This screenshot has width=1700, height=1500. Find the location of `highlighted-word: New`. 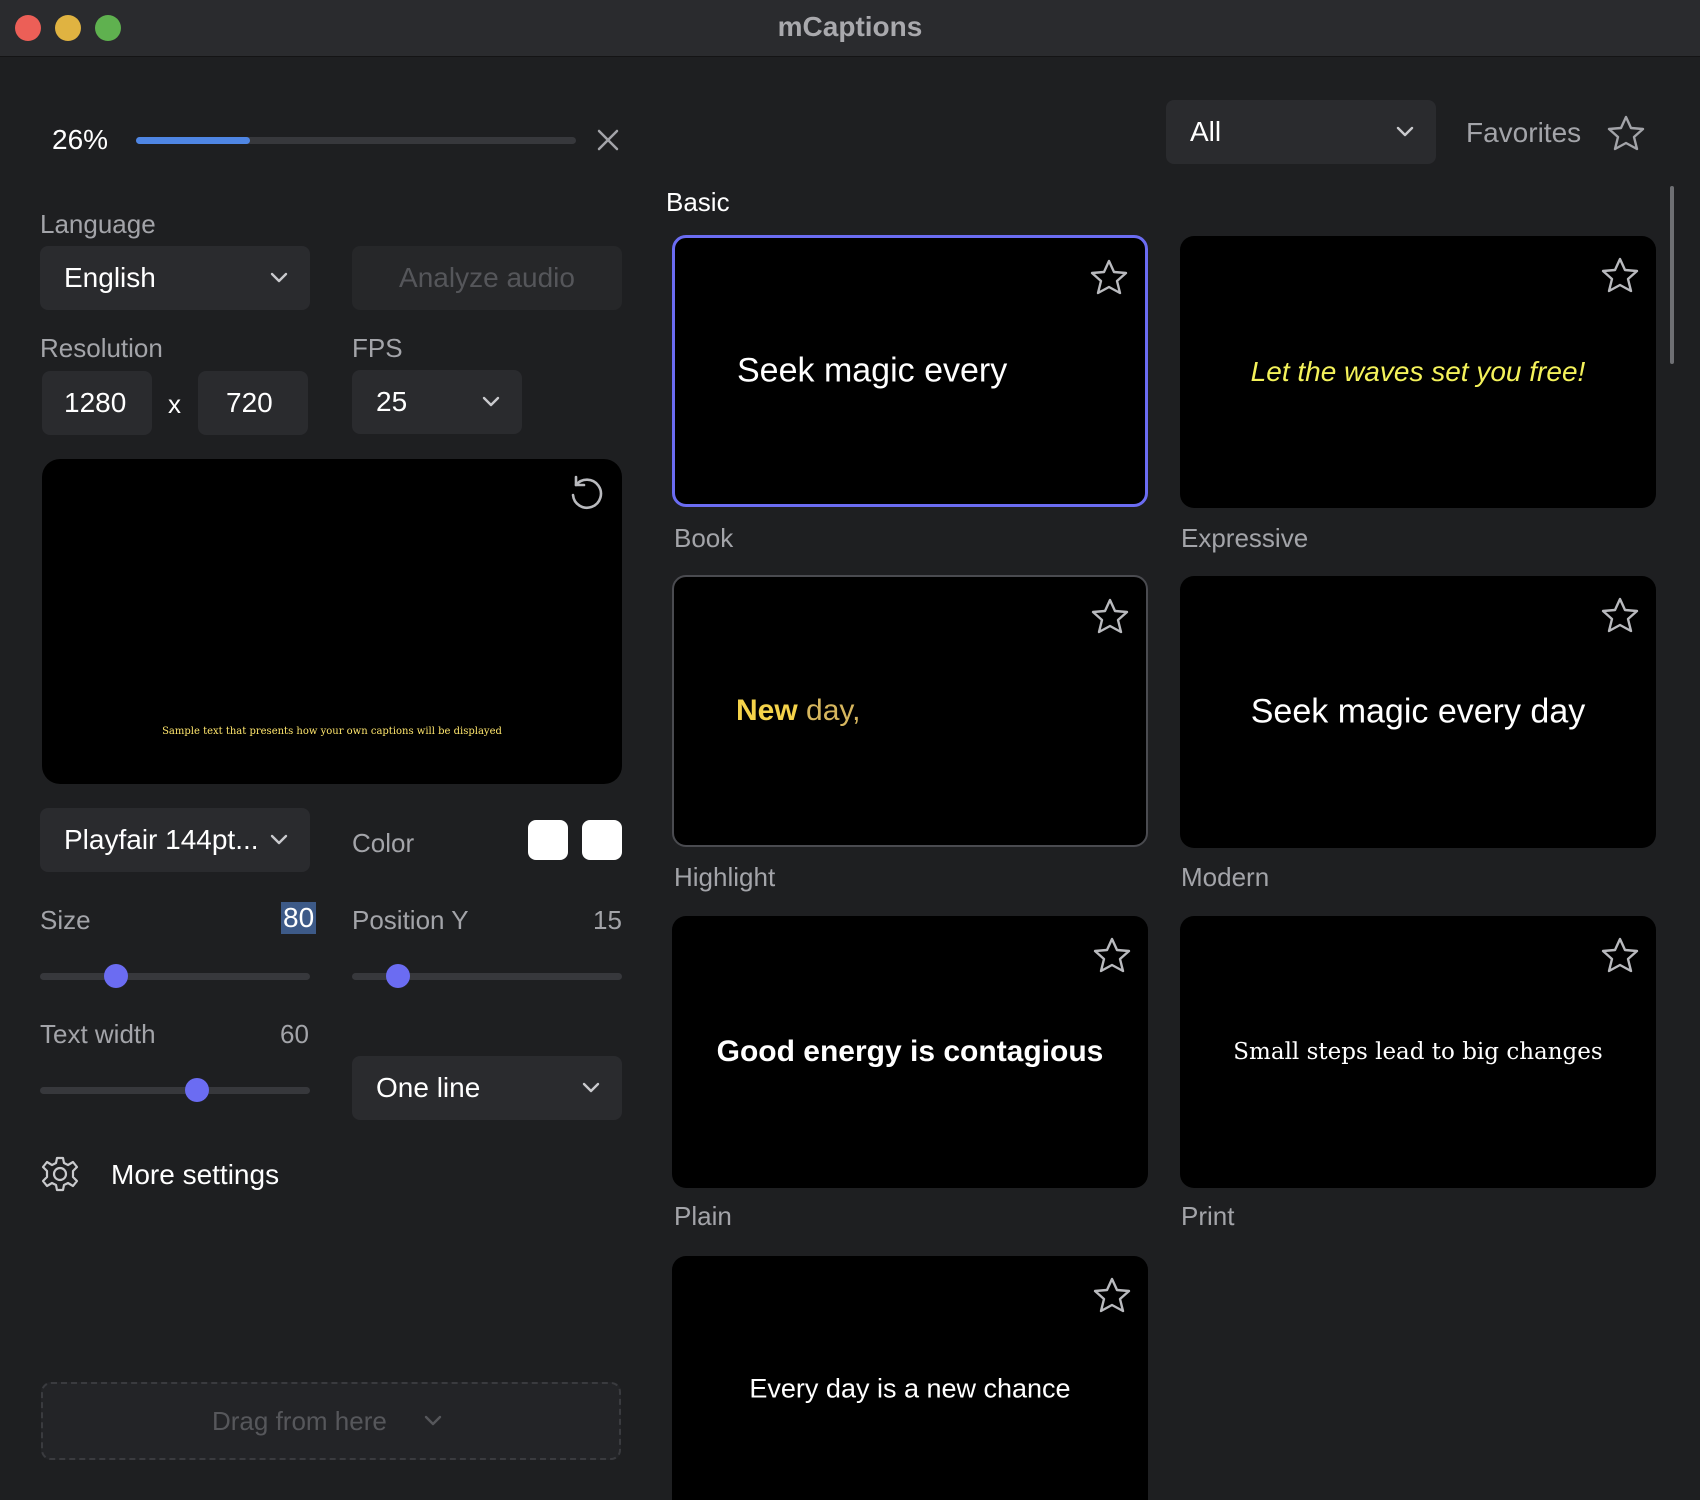

highlighted-word: New is located at coordinates (767, 710).